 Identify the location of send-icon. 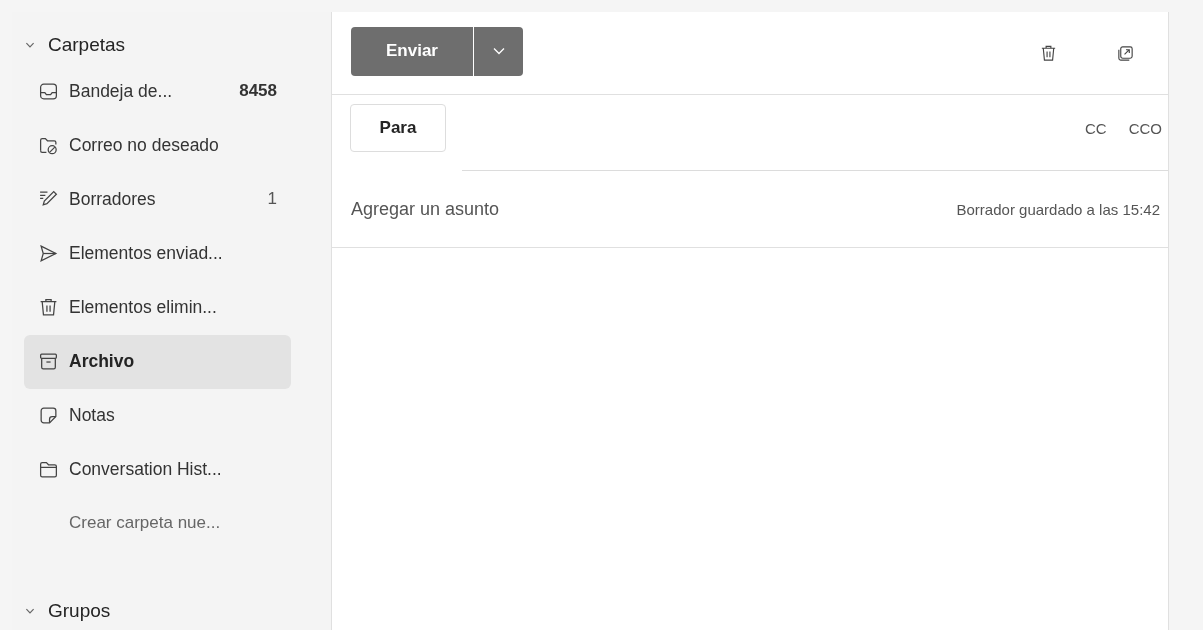
(48, 253).